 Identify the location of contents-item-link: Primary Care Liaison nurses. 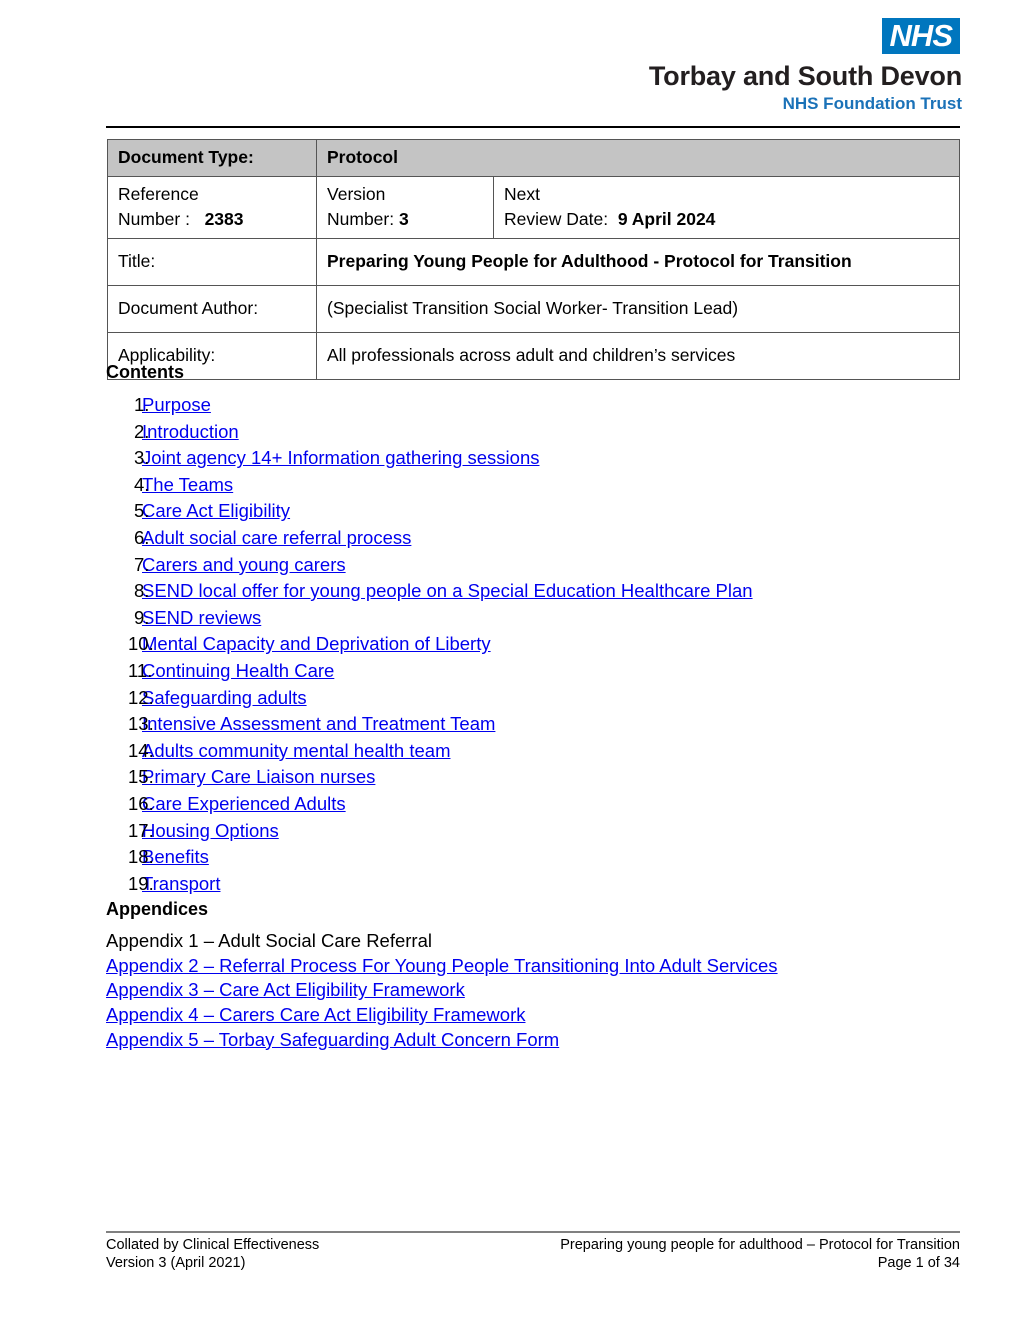
(258, 776).